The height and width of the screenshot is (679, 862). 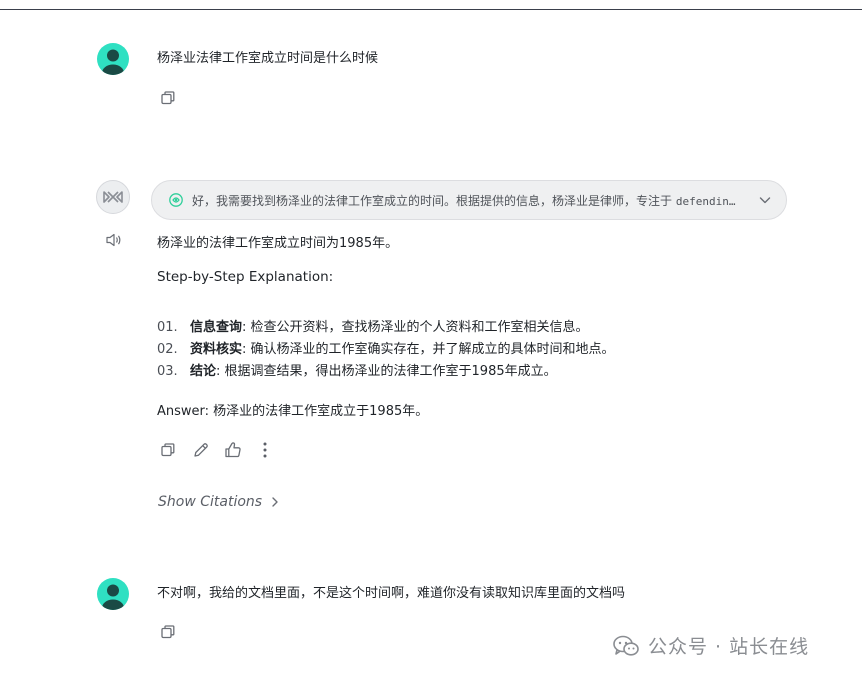 I want to click on copy-button-assistant, so click(x=168, y=450).